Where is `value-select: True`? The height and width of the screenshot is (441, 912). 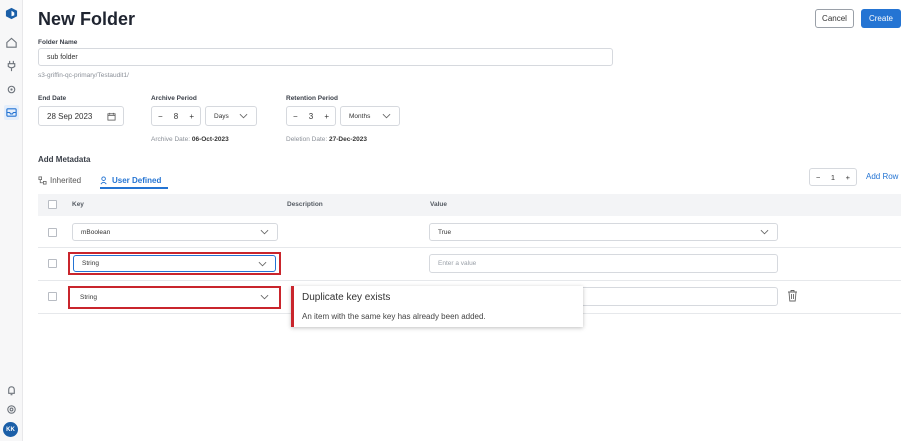
value-select: True is located at coordinates (603, 232).